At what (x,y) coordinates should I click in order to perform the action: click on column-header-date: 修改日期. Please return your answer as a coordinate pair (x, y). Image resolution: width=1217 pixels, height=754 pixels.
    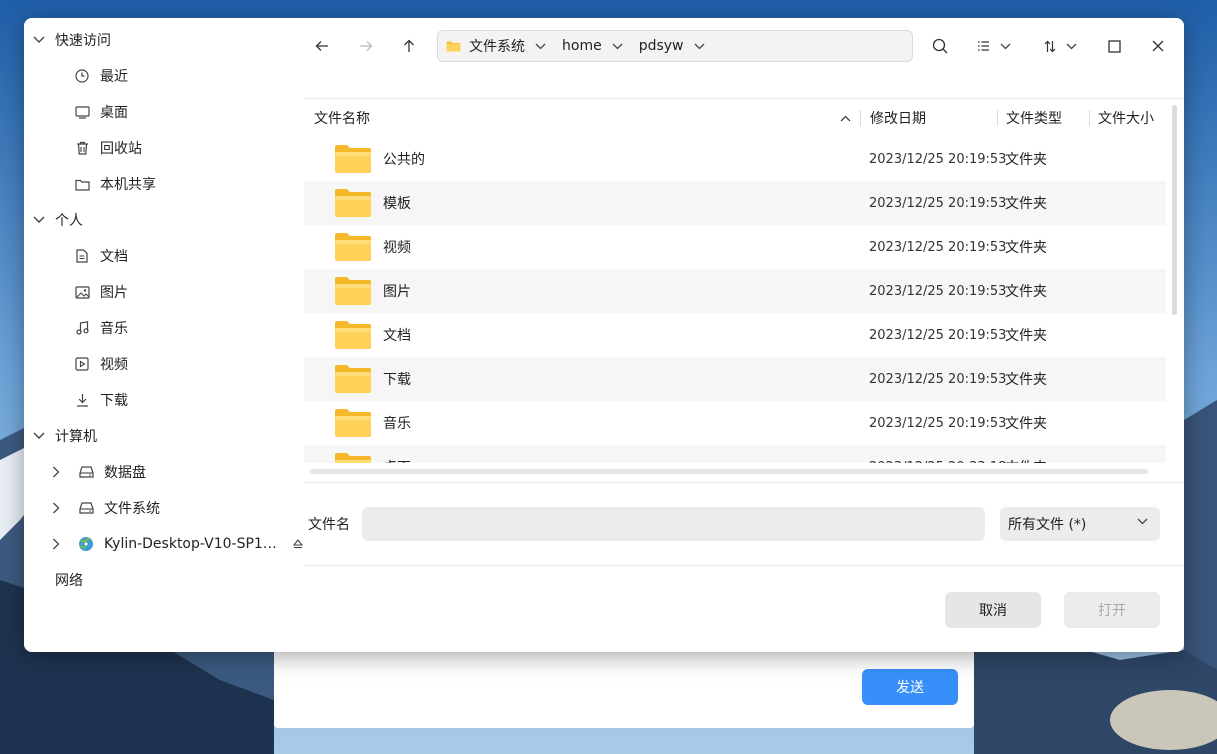
    Looking at the image, I should click on (898, 118).